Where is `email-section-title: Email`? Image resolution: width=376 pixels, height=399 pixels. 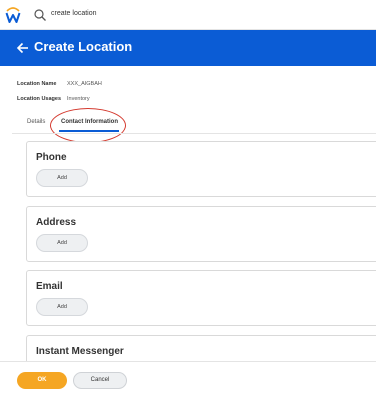 email-section-title: Email is located at coordinates (49, 286).